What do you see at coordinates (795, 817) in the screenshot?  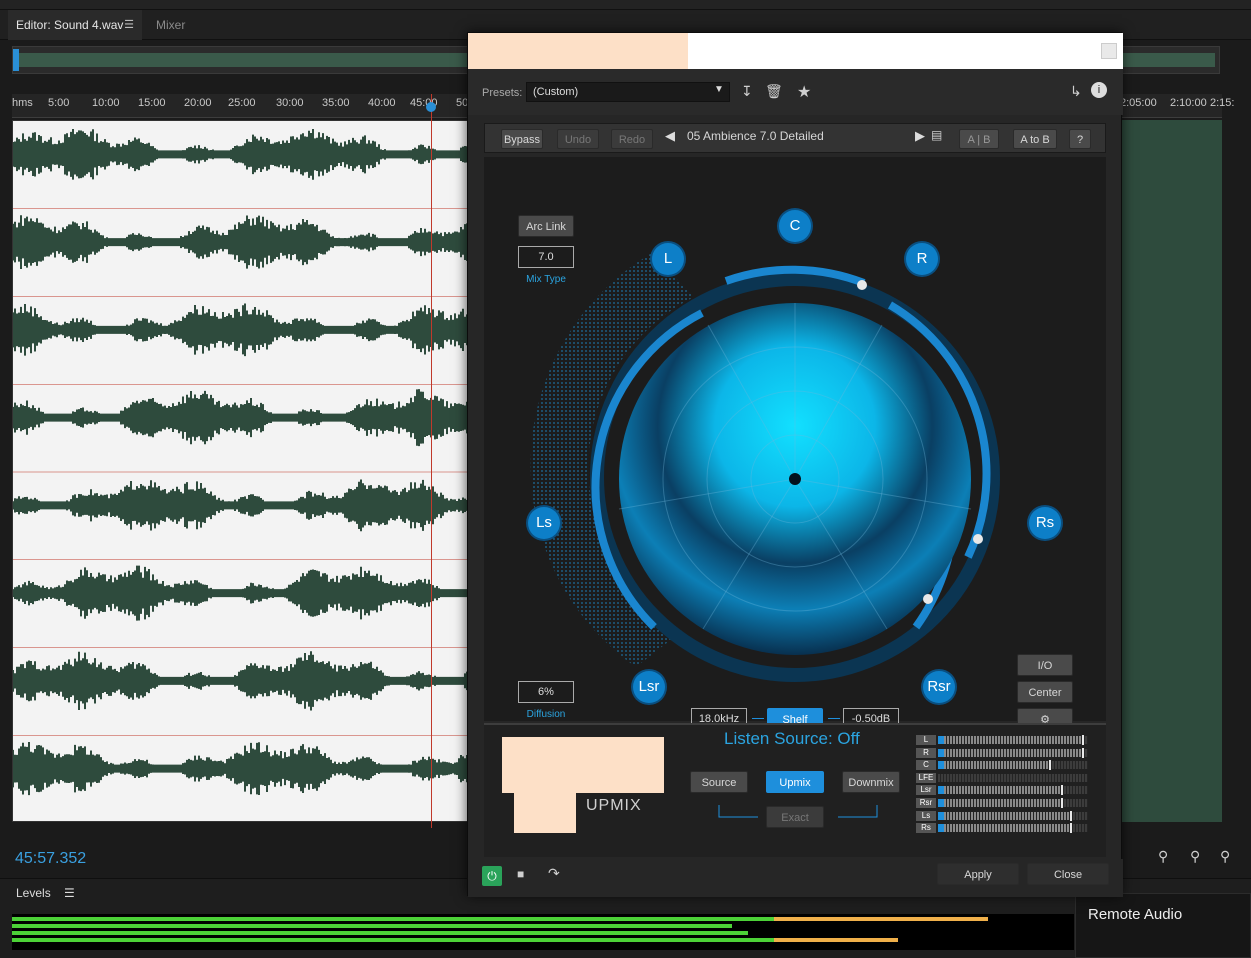 I see `exact-button: Exact` at bounding box center [795, 817].